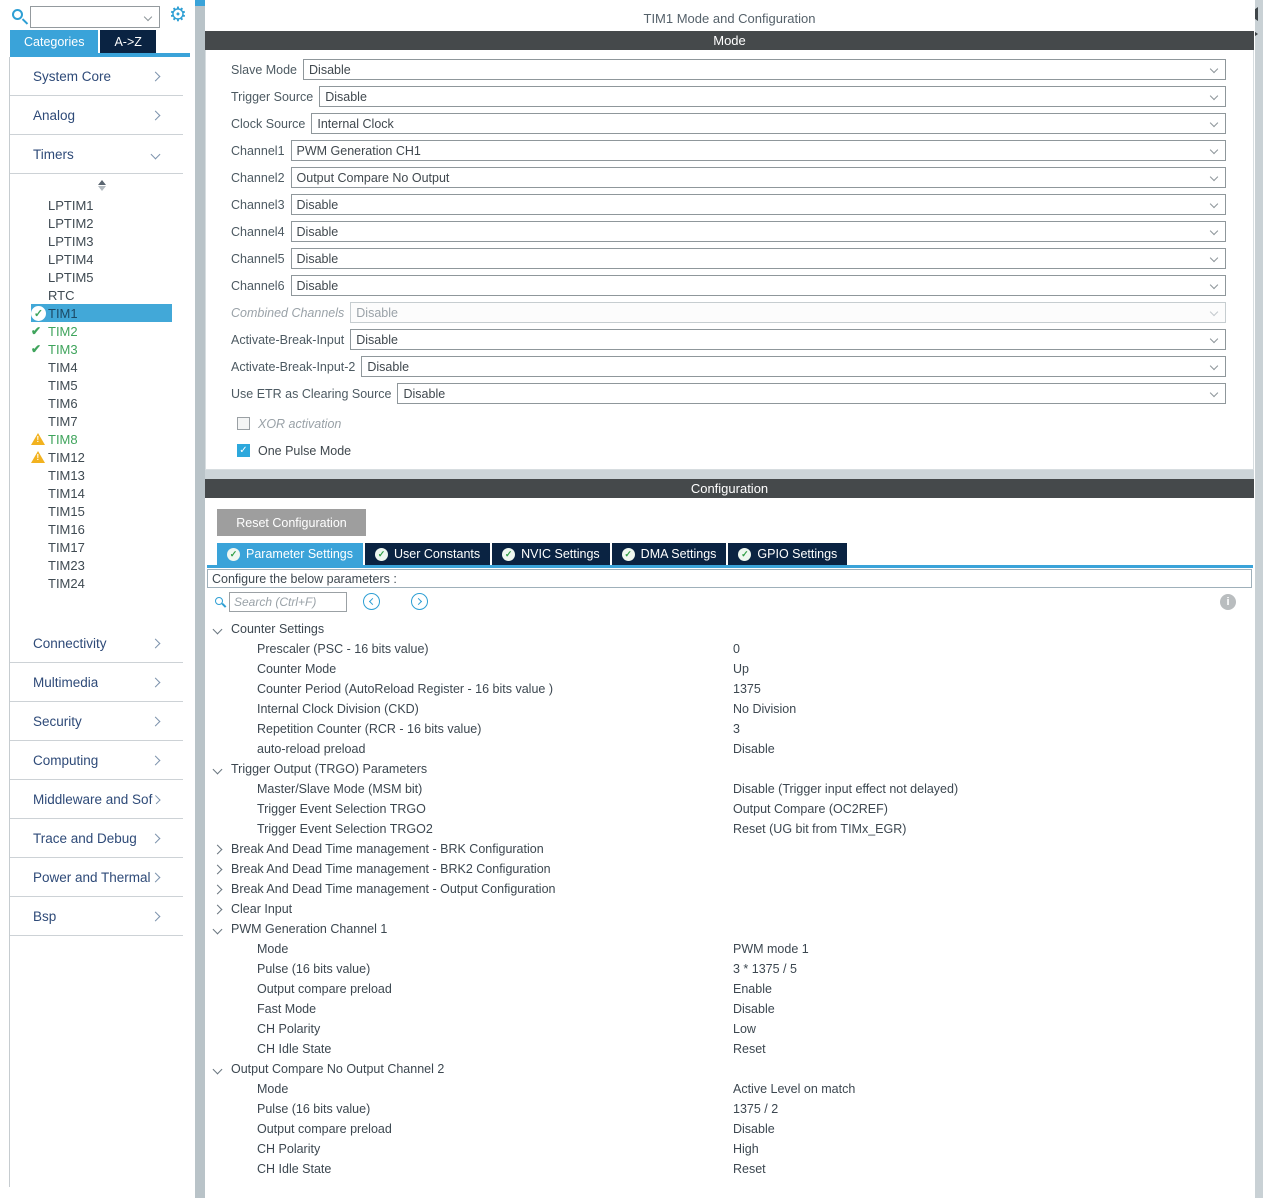 This screenshot has height=1198, width=1267. I want to click on sort-icon, so click(102, 185).